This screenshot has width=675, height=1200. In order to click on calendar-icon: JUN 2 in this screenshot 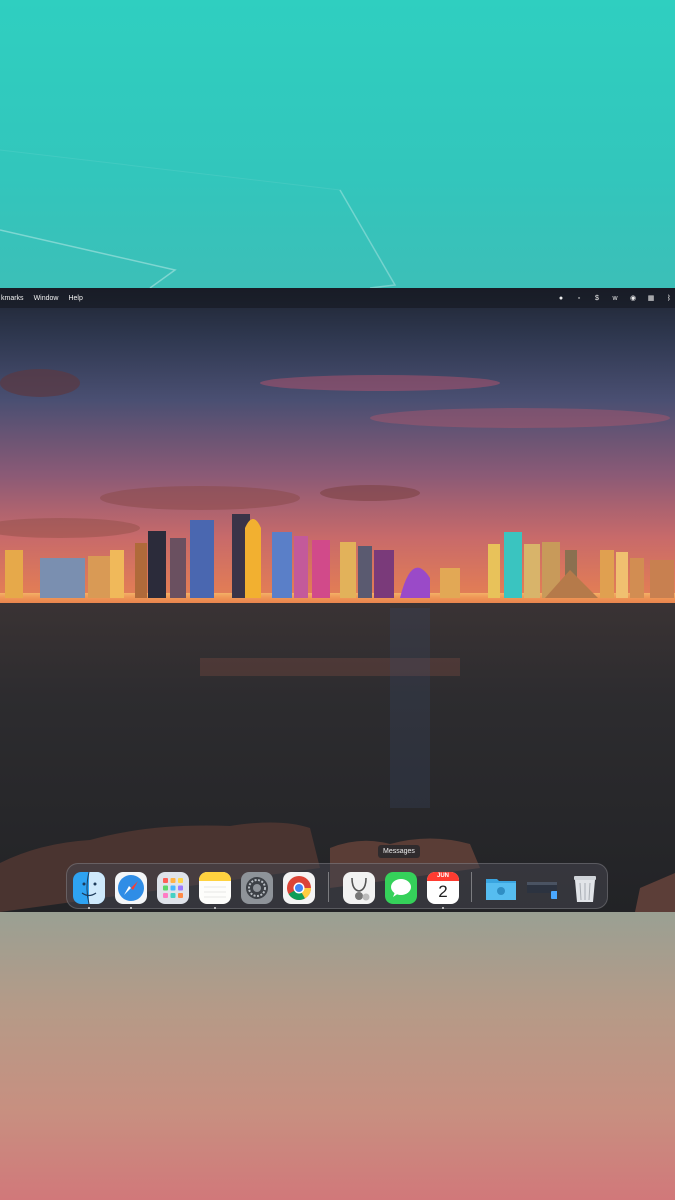, I will do `click(443, 888)`.